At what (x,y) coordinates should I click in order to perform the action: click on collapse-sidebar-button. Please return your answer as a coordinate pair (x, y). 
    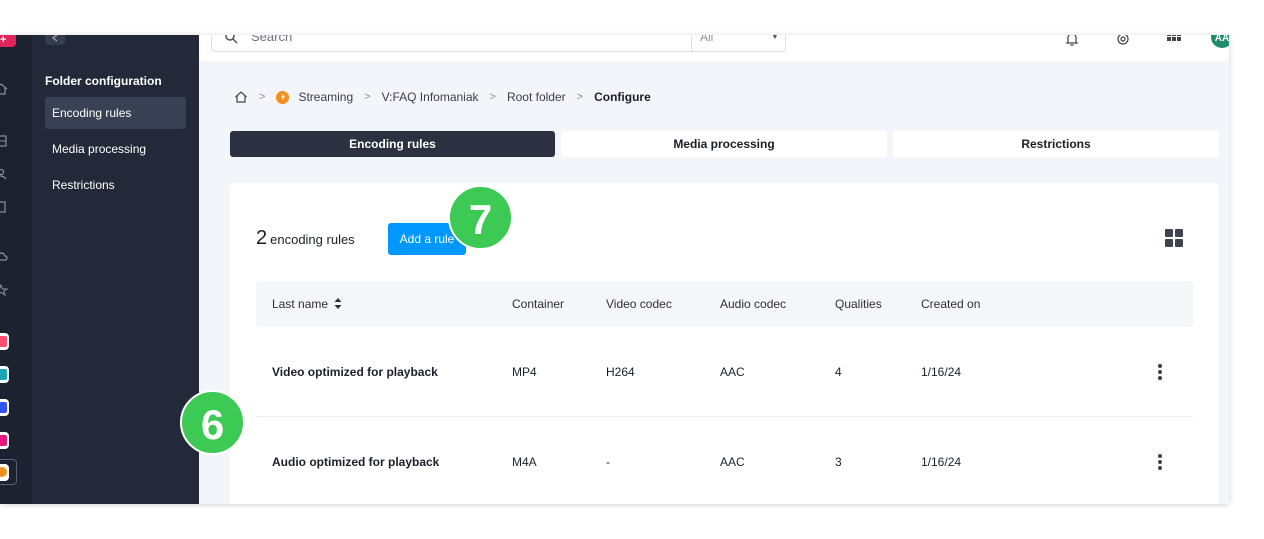
    Looking at the image, I should click on (55, 40).